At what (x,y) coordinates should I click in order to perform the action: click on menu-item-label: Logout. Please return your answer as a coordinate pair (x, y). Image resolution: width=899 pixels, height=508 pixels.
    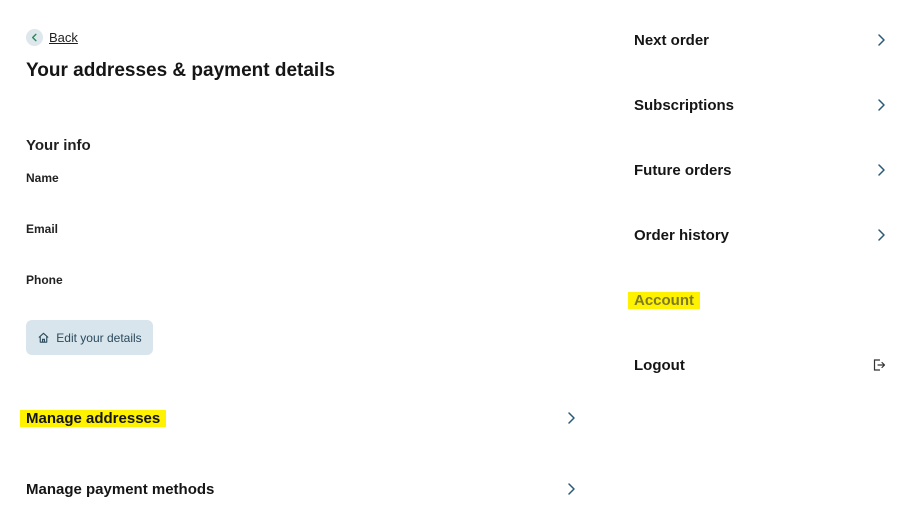
    Looking at the image, I should click on (659, 365).